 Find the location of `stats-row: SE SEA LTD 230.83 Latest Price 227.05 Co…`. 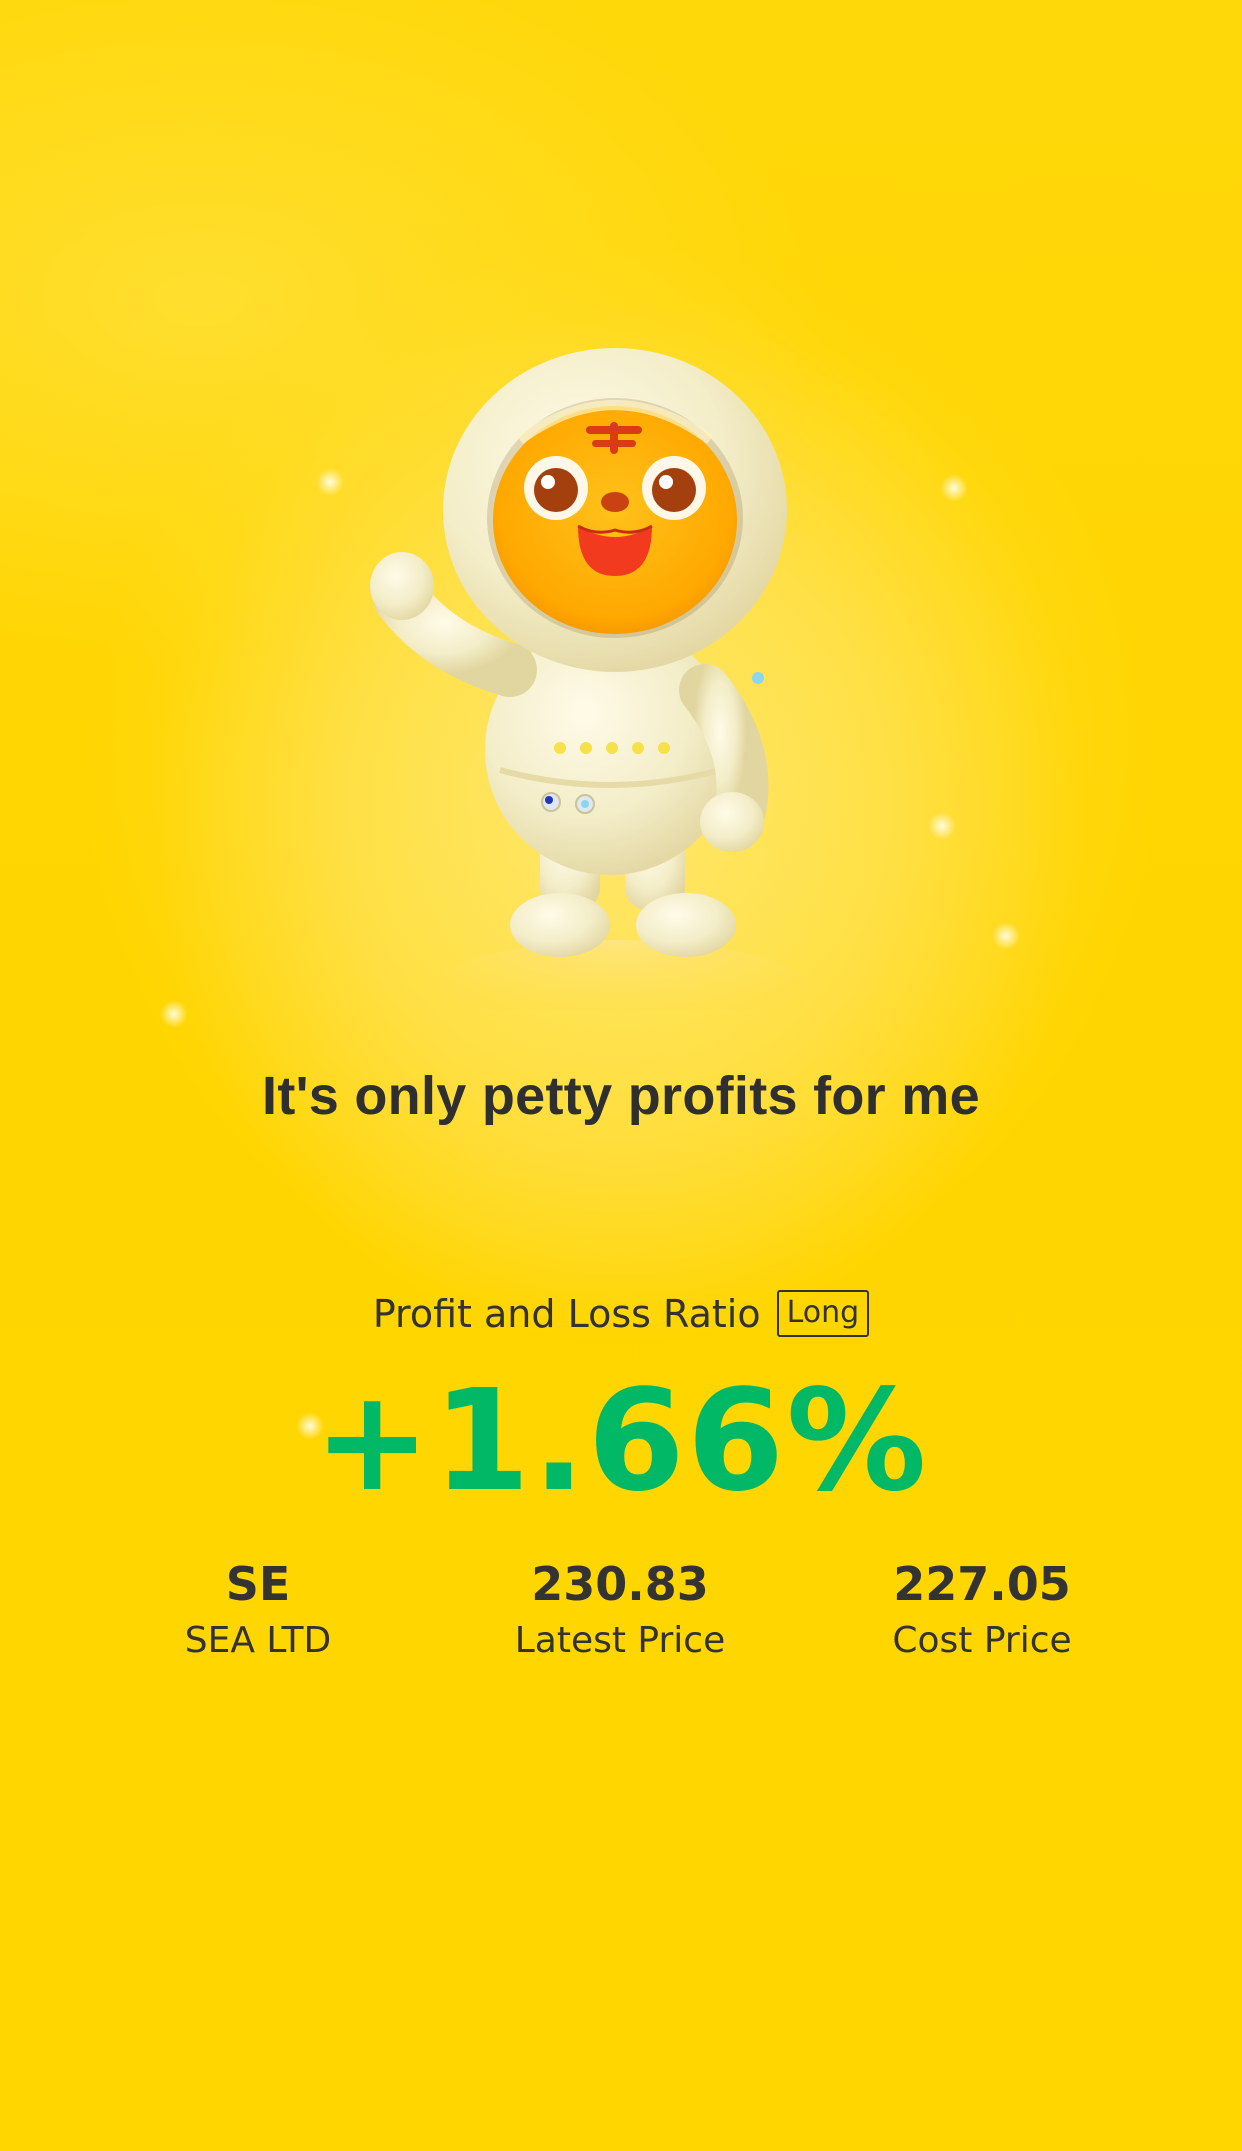

stats-row: SE SEA LTD 230.83 Latest Price 227.05 Co… is located at coordinates (621, 1615).